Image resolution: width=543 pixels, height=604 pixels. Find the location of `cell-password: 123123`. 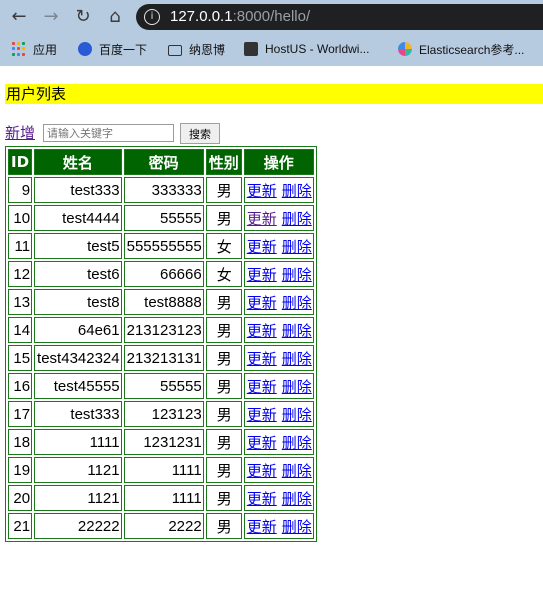

cell-password: 123123 is located at coordinates (163, 414).